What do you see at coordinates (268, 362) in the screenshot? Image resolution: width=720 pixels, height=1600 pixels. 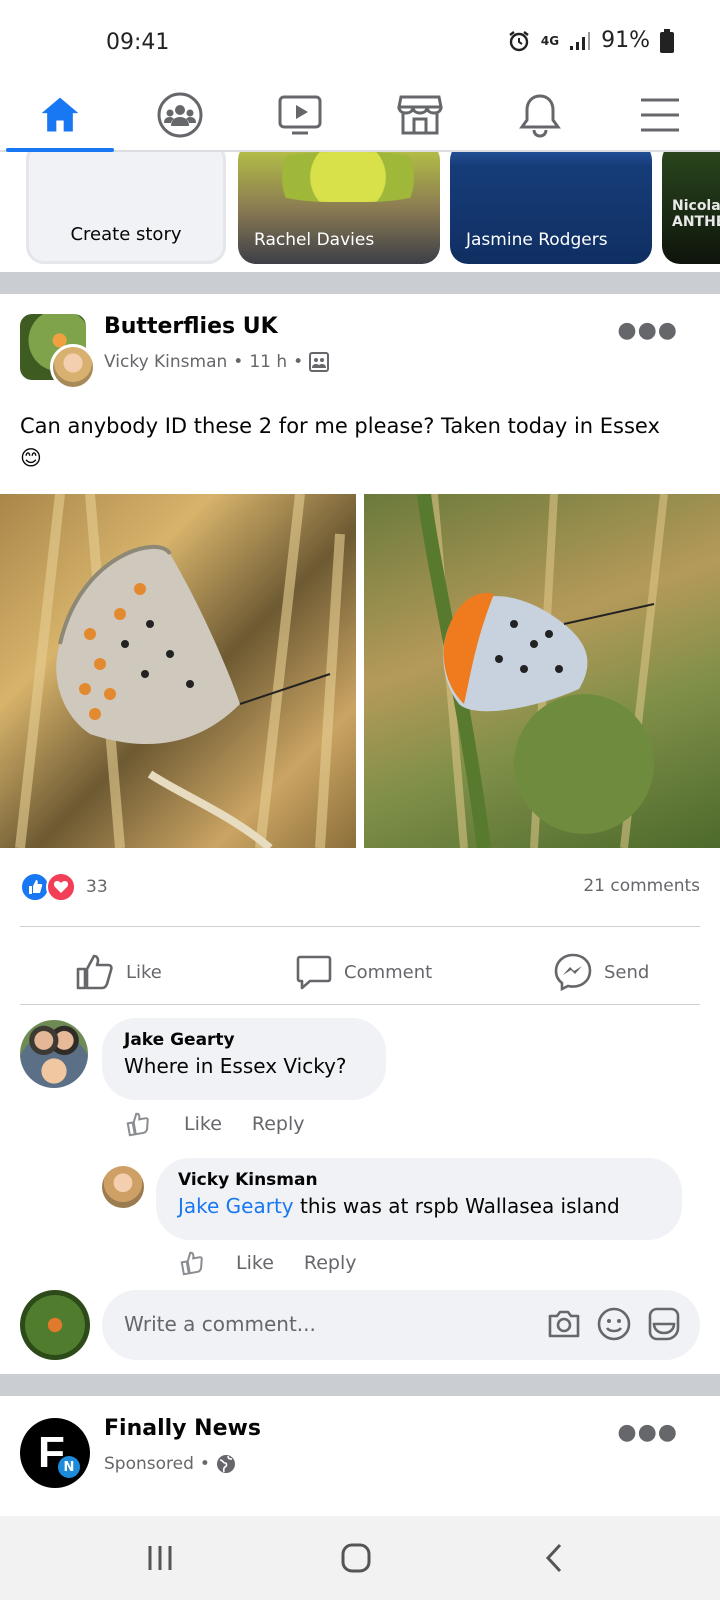 I see `post-time: 11 h` at bounding box center [268, 362].